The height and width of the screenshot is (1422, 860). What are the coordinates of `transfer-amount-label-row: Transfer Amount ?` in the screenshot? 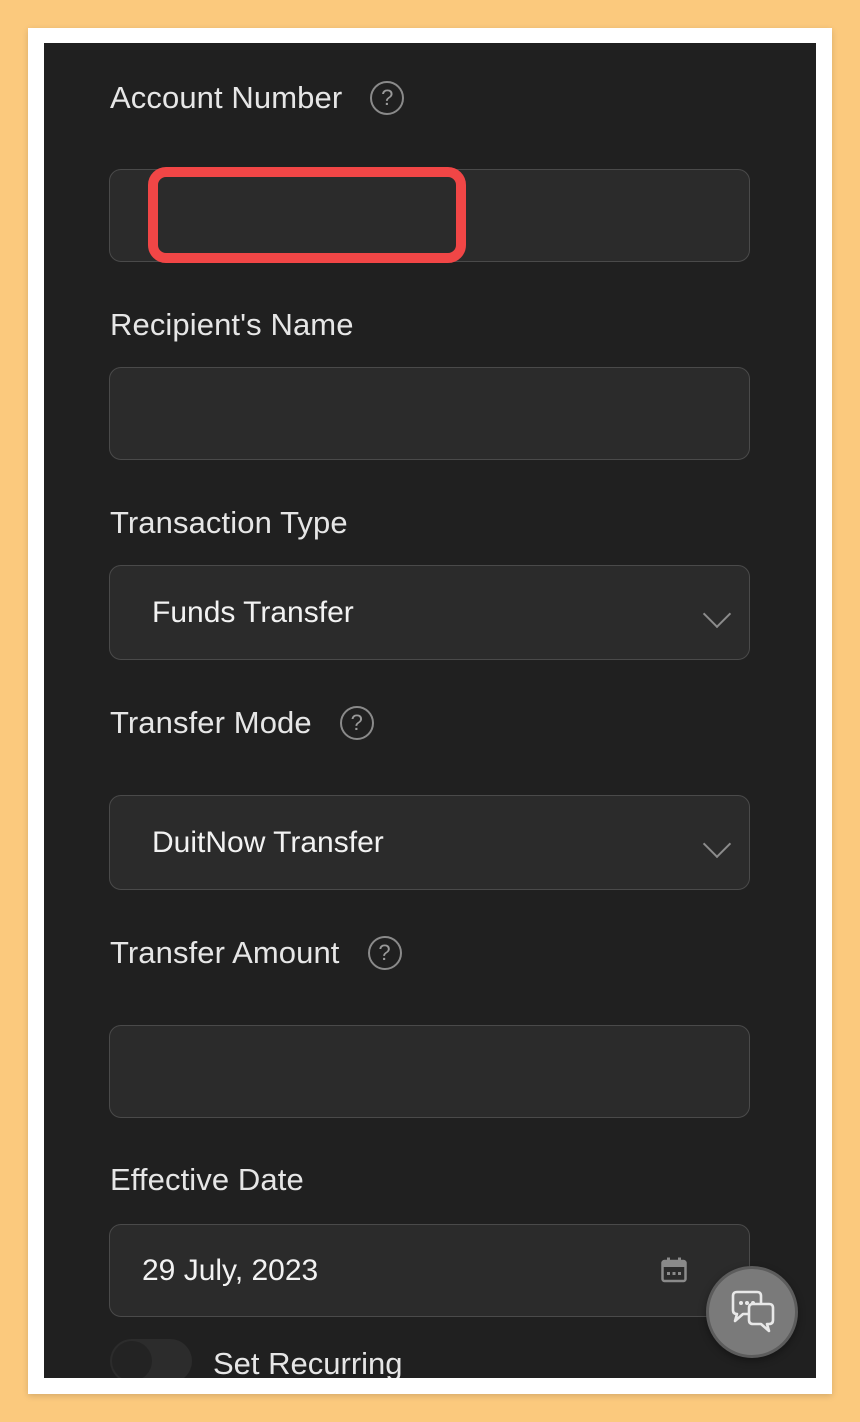 It's located at (256, 953).